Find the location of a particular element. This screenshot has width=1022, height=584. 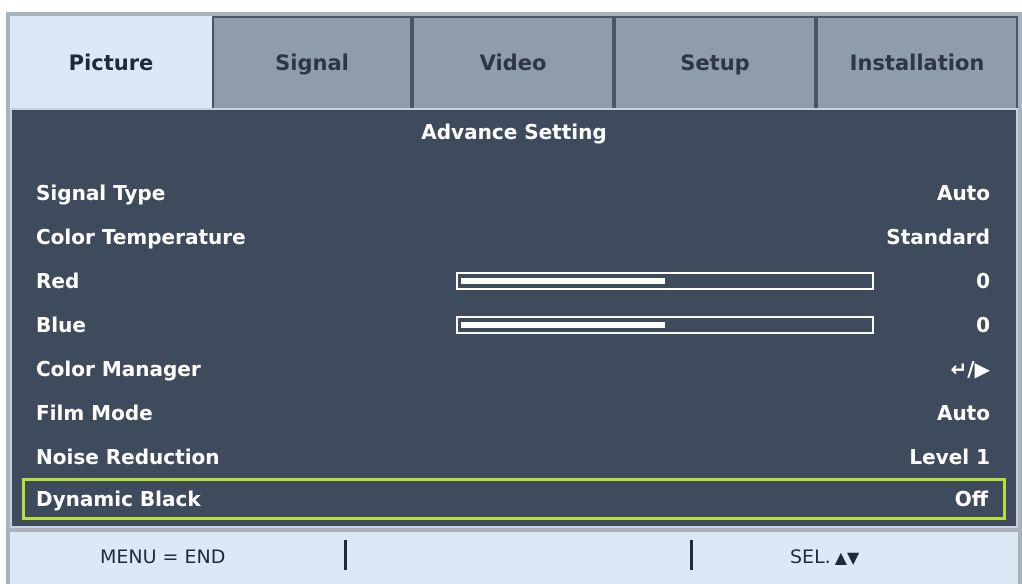

tab-label: Installation is located at coordinates (917, 63).